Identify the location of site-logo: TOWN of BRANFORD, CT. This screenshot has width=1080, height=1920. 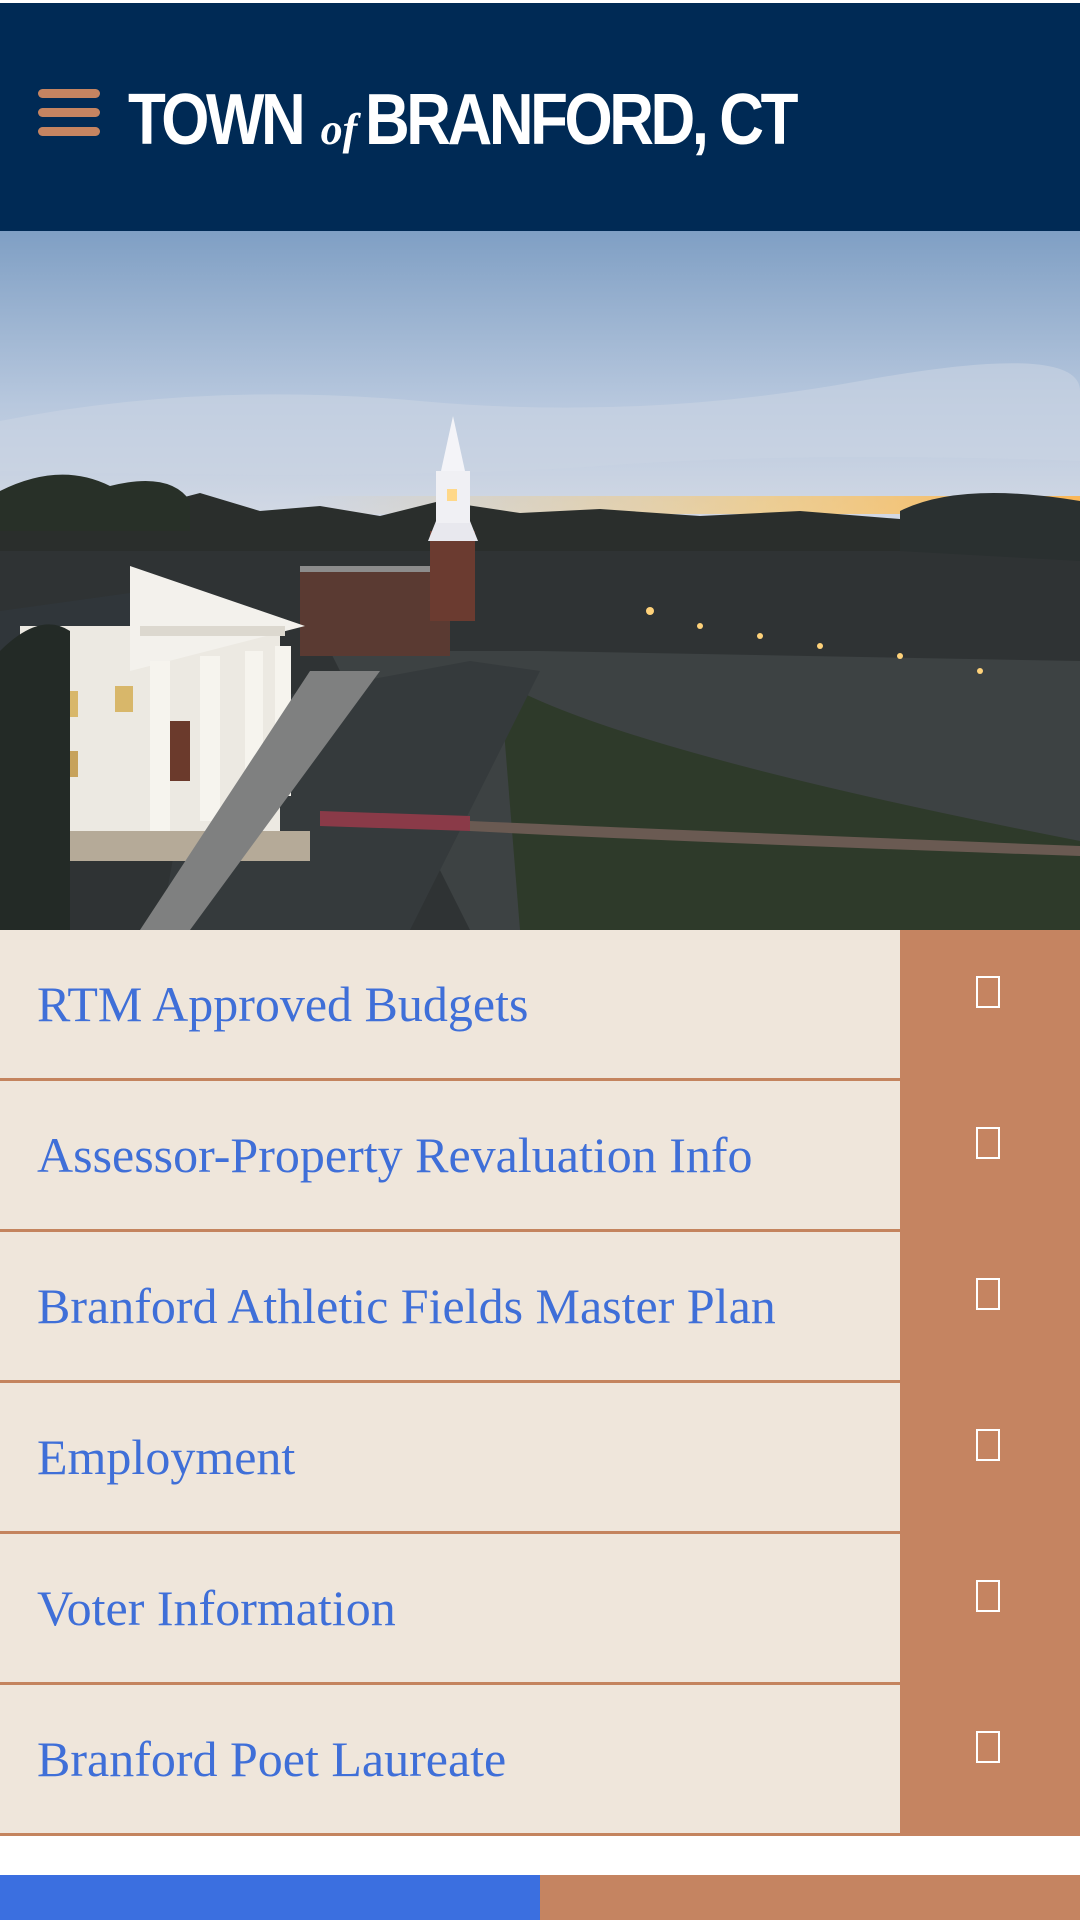
(496, 119).